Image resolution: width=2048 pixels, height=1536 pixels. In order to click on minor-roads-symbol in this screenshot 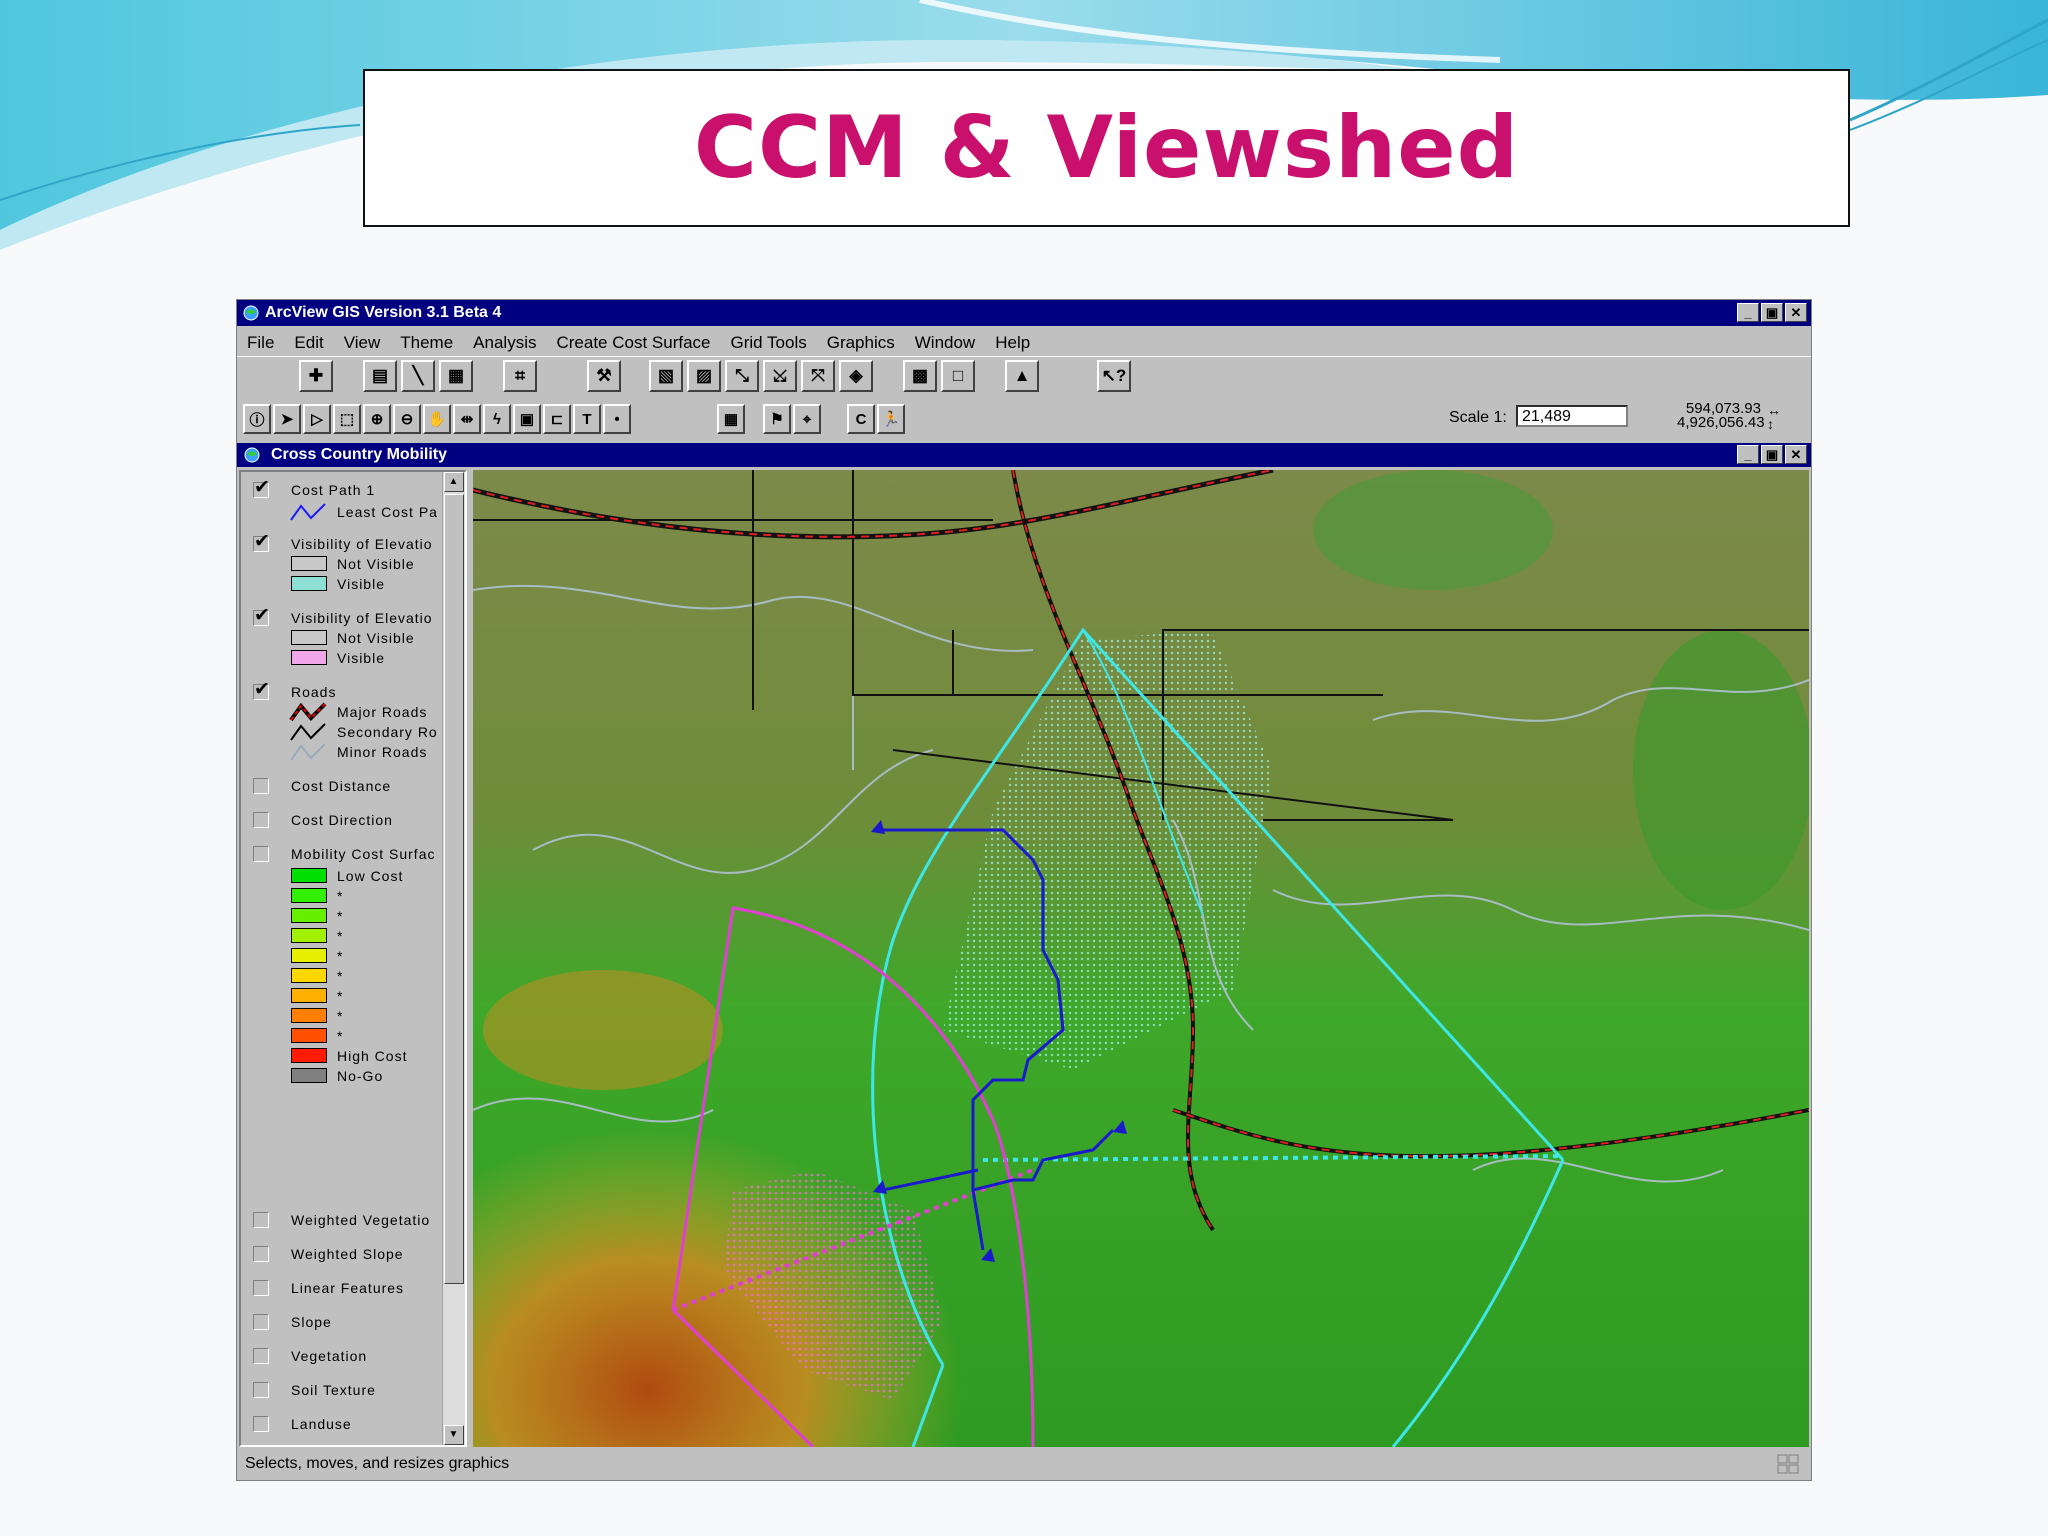, I will do `click(308, 752)`.